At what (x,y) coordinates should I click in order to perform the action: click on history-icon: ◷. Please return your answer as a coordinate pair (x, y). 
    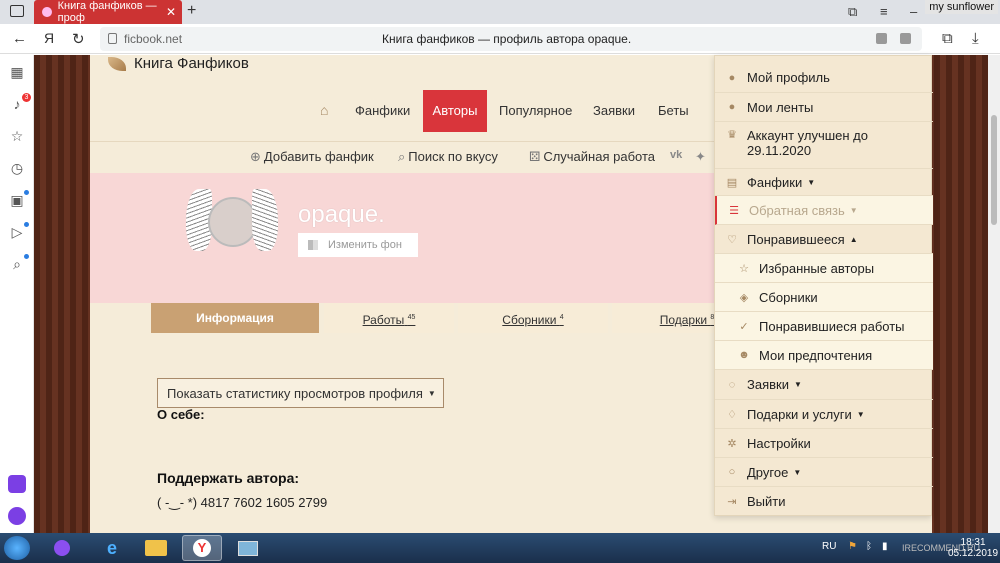
    Looking at the image, I should click on (17, 168).